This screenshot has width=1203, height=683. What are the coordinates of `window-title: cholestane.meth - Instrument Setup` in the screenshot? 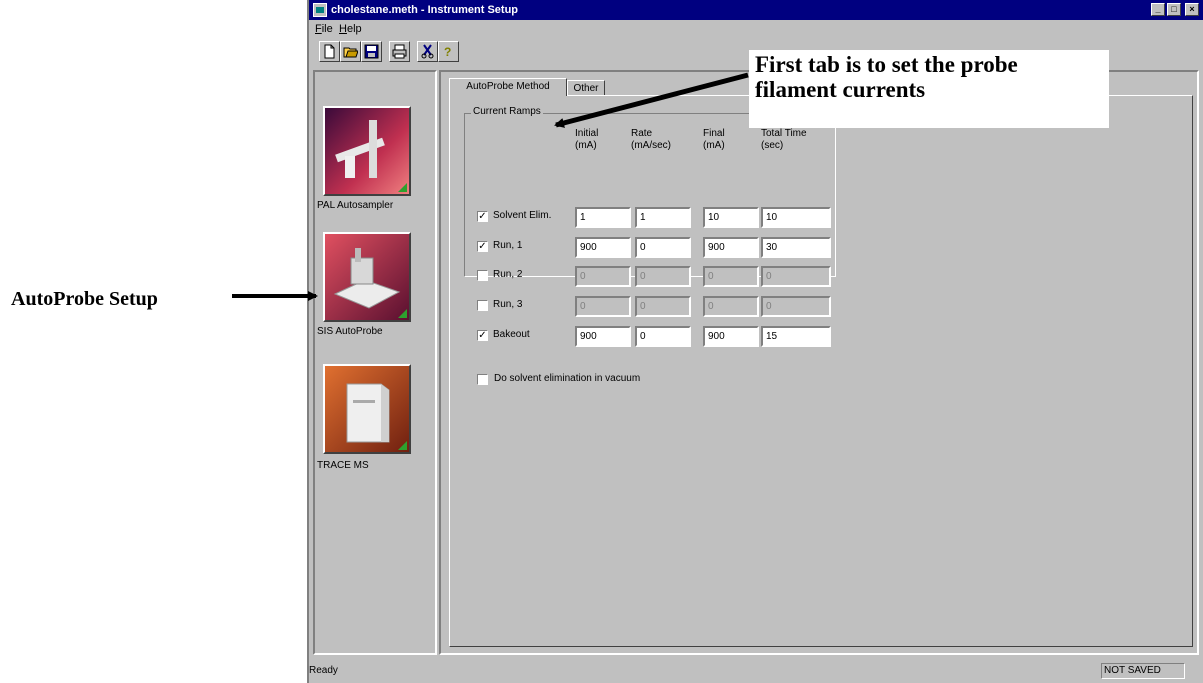 It's located at (425, 10).